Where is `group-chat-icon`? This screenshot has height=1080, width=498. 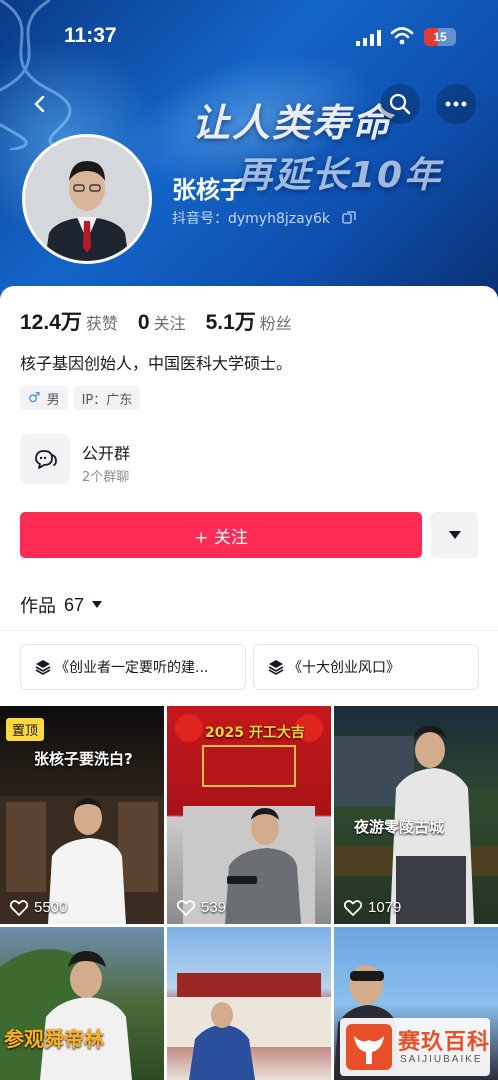 group-chat-icon is located at coordinates (46, 459).